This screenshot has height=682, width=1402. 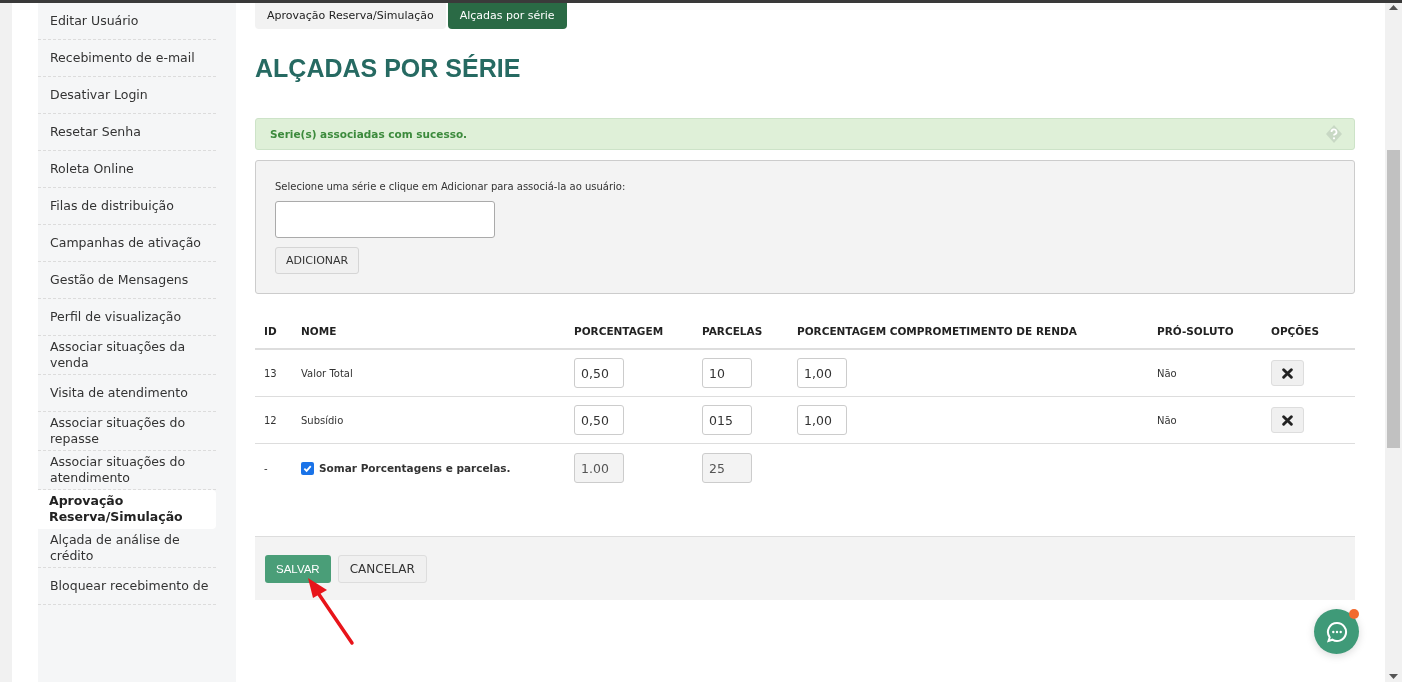 I want to click on percentage-total-field: 1.00, so click(x=599, y=468).